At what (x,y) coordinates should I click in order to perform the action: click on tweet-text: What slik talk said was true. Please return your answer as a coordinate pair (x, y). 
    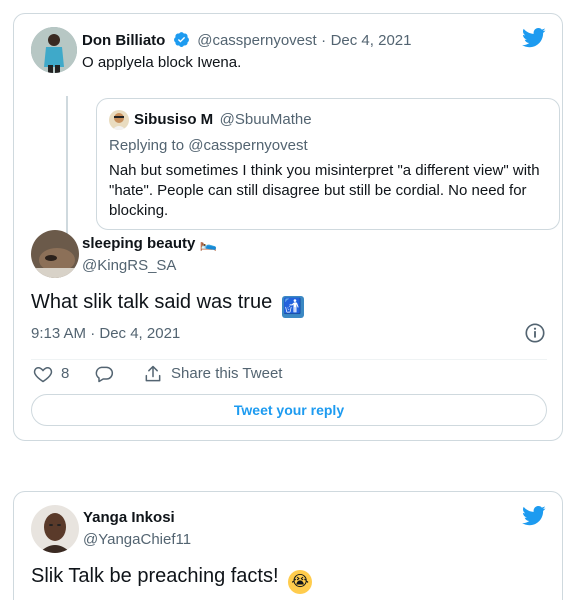
    Looking at the image, I should click on (152, 302).